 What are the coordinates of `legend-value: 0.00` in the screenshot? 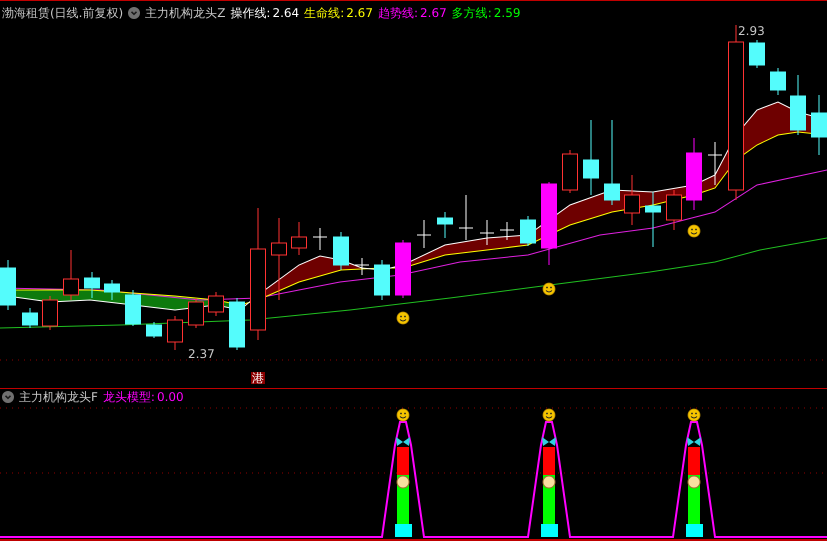 It's located at (170, 396).